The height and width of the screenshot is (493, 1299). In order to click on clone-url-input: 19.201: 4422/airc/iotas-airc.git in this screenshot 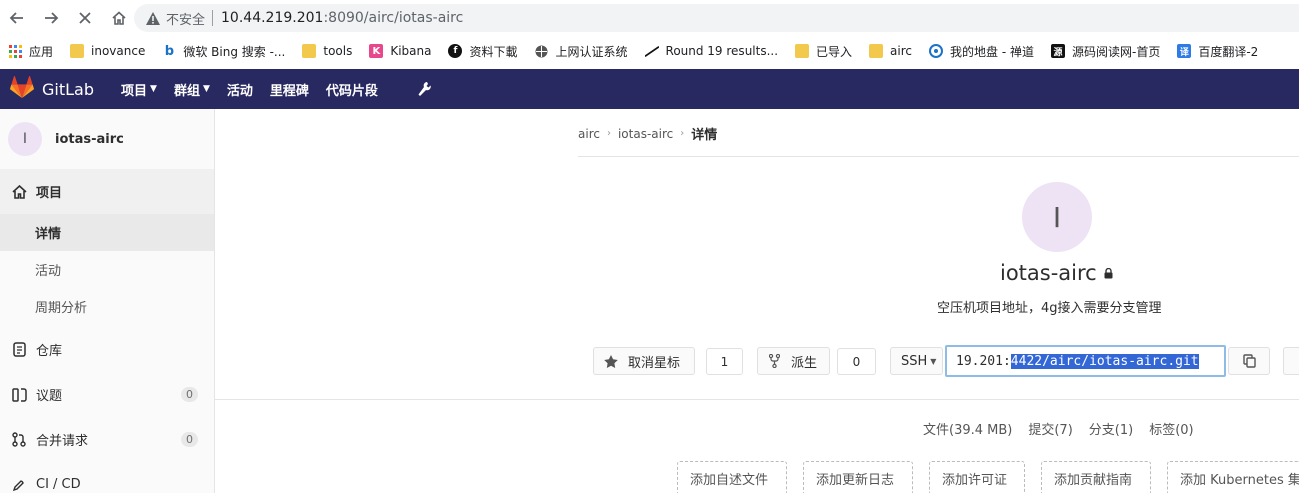, I will do `click(1085, 361)`.